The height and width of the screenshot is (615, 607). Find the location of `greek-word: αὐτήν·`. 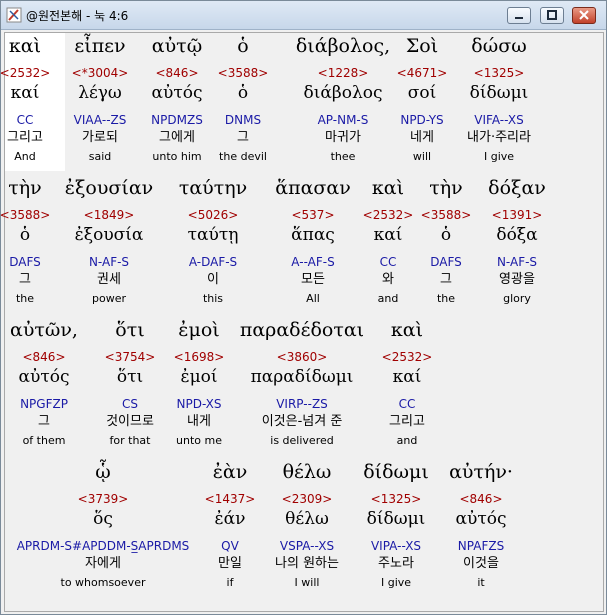

greek-word: αὐτήν· is located at coordinates (481, 472).